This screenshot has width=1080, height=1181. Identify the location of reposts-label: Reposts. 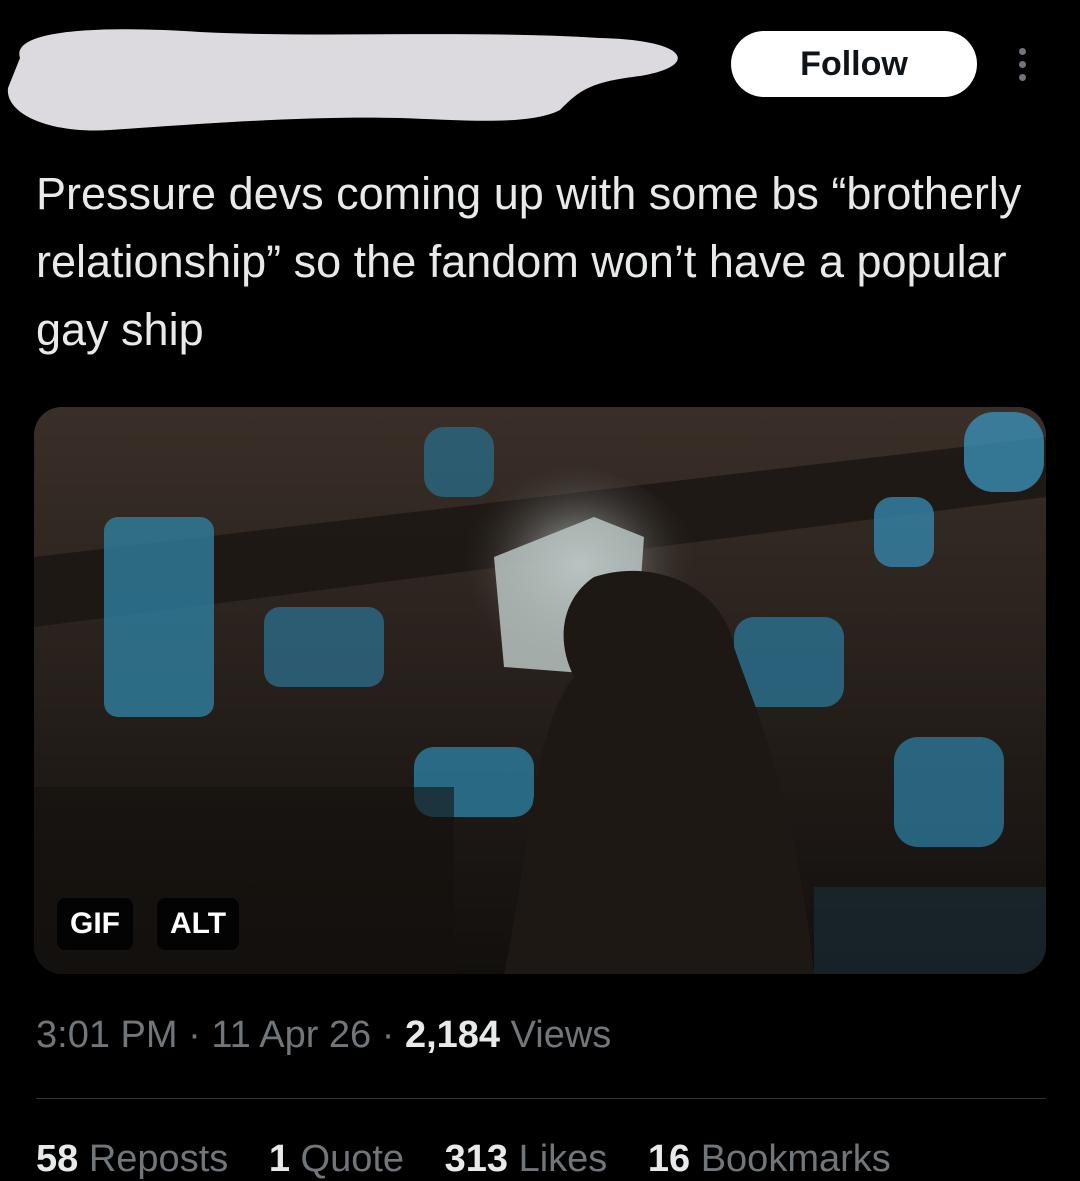
(158, 1159).